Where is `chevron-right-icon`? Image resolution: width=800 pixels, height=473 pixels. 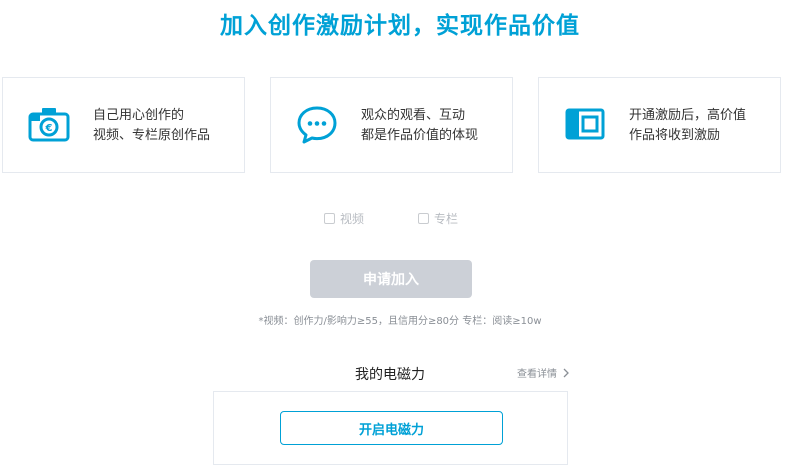 chevron-right-icon is located at coordinates (566, 372).